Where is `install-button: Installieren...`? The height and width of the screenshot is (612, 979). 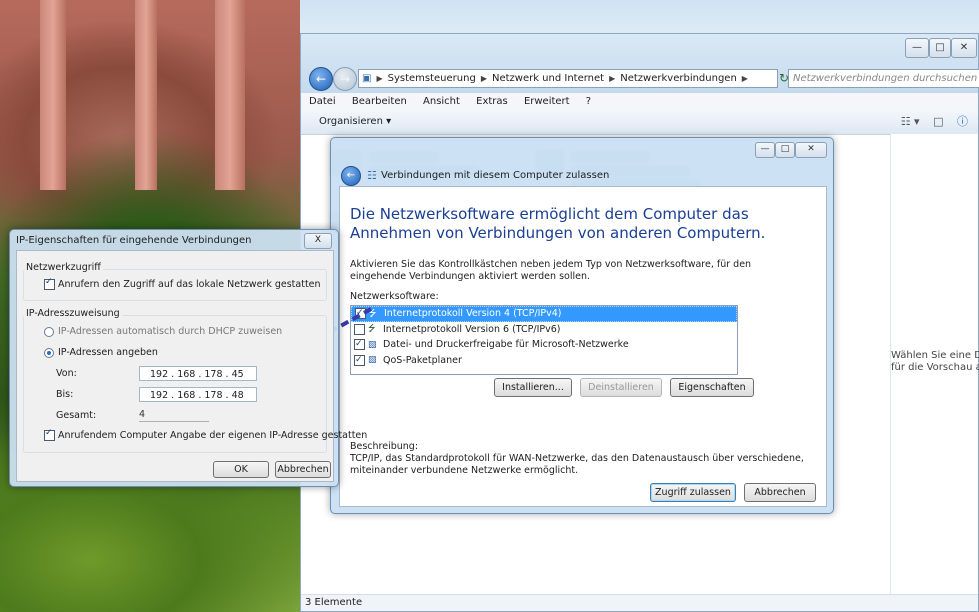 install-button: Installieren... is located at coordinates (533, 387).